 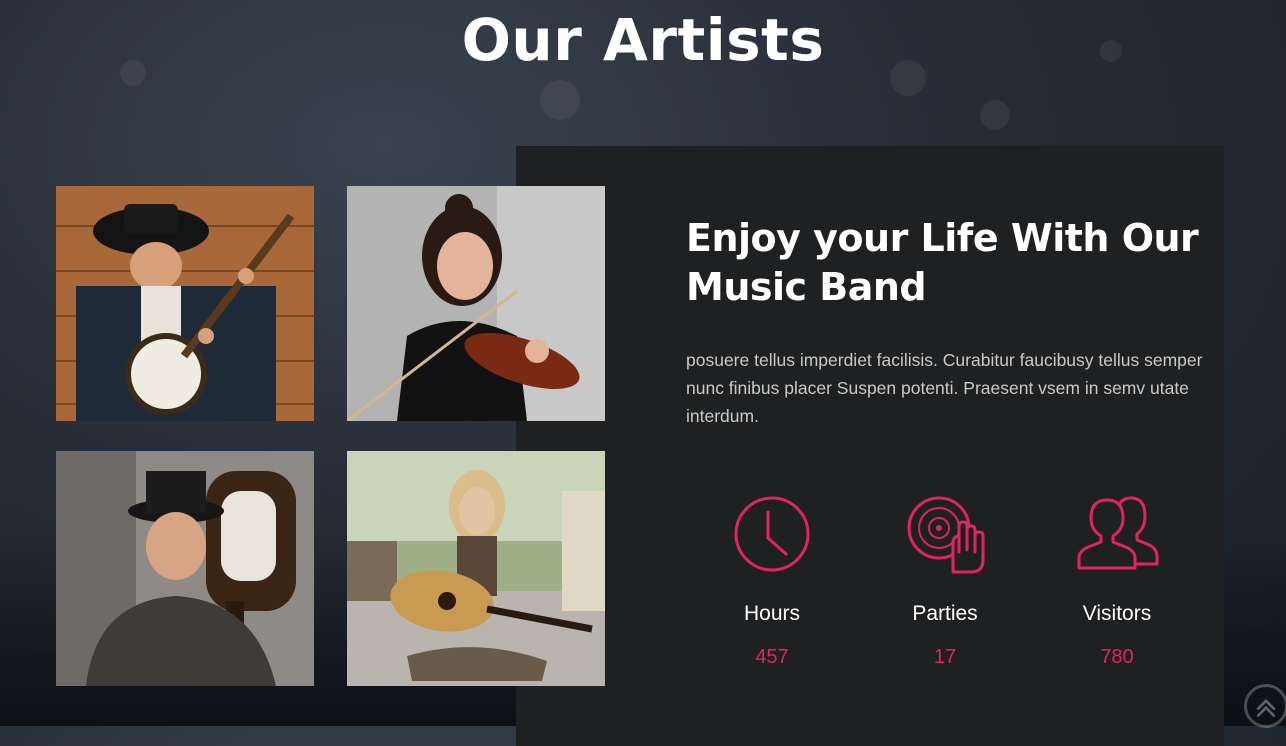 What do you see at coordinates (772, 534) in the screenshot?
I see `clock-icon` at bounding box center [772, 534].